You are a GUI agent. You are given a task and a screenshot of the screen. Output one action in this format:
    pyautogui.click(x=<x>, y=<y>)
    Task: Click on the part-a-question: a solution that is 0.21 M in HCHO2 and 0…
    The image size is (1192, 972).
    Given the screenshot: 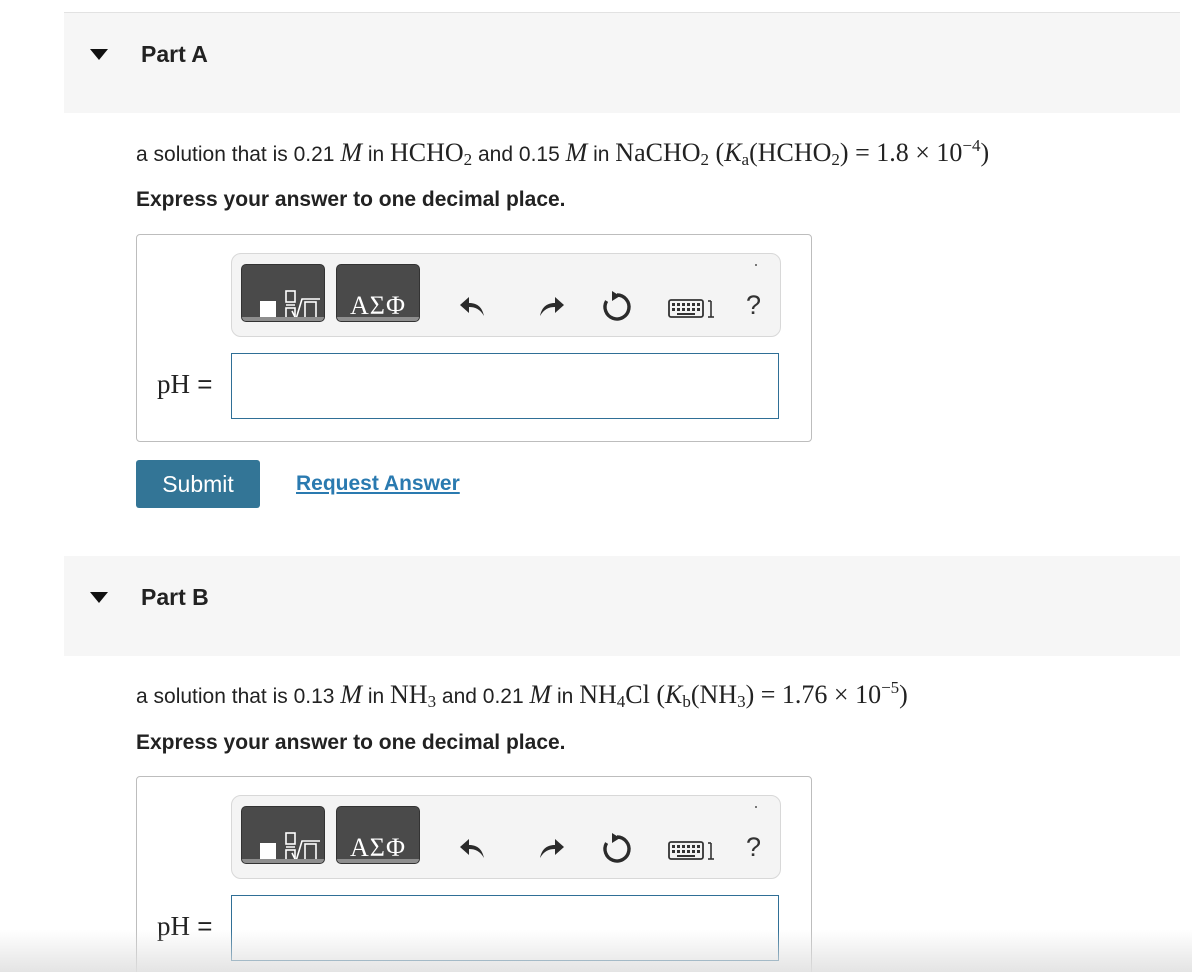 What is the action you would take?
    pyautogui.click(x=563, y=152)
    